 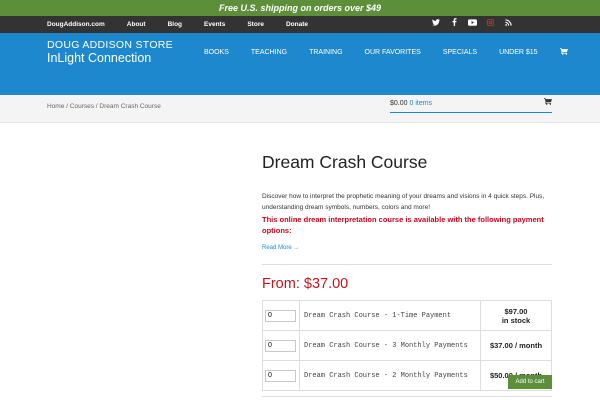 What do you see at coordinates (518, 52) in the screenshot?
I see `nav-under-15: UNDER $15` at bounding box center [518, 52].